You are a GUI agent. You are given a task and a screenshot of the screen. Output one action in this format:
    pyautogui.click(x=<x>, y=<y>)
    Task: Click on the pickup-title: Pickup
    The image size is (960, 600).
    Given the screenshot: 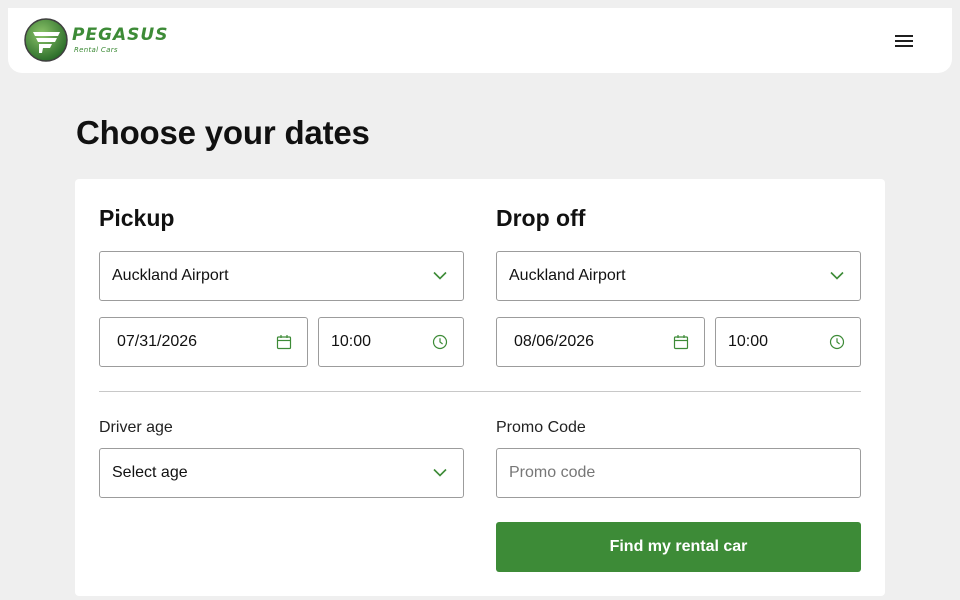 What is the action you would take?
    pyautogui.click(x=137, y=218)
    